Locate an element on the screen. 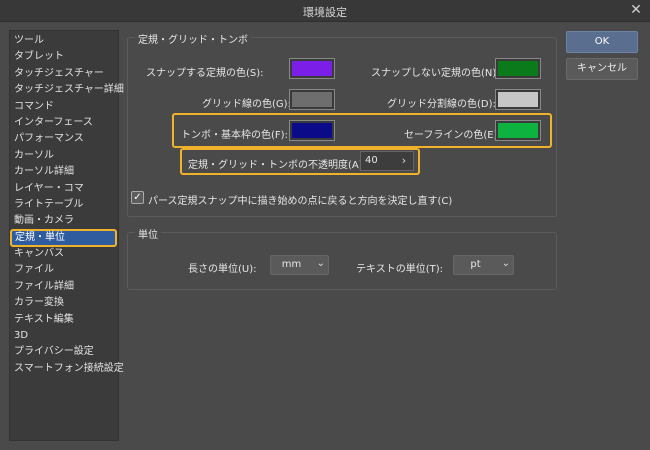 This screenshot has height=450, width=650. sidebar-item: 定規・単位 is located at coordinates (63, 238).